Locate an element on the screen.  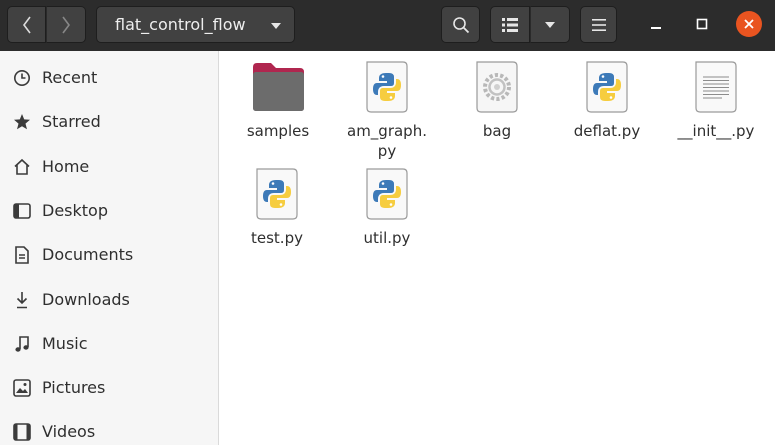
list-view-icon is located at coordinates (510, 24).